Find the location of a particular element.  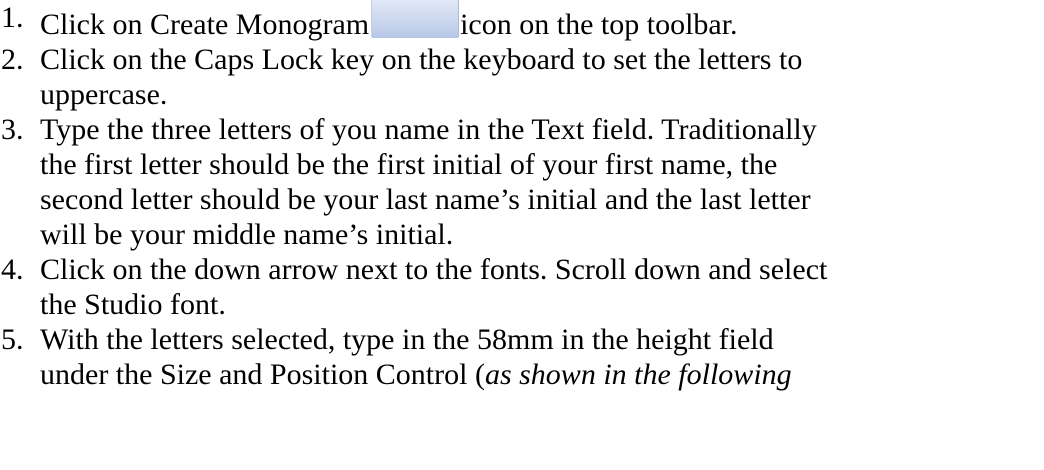

step-line: will be your middle name’s initial. is located at coordinates (247, 234).